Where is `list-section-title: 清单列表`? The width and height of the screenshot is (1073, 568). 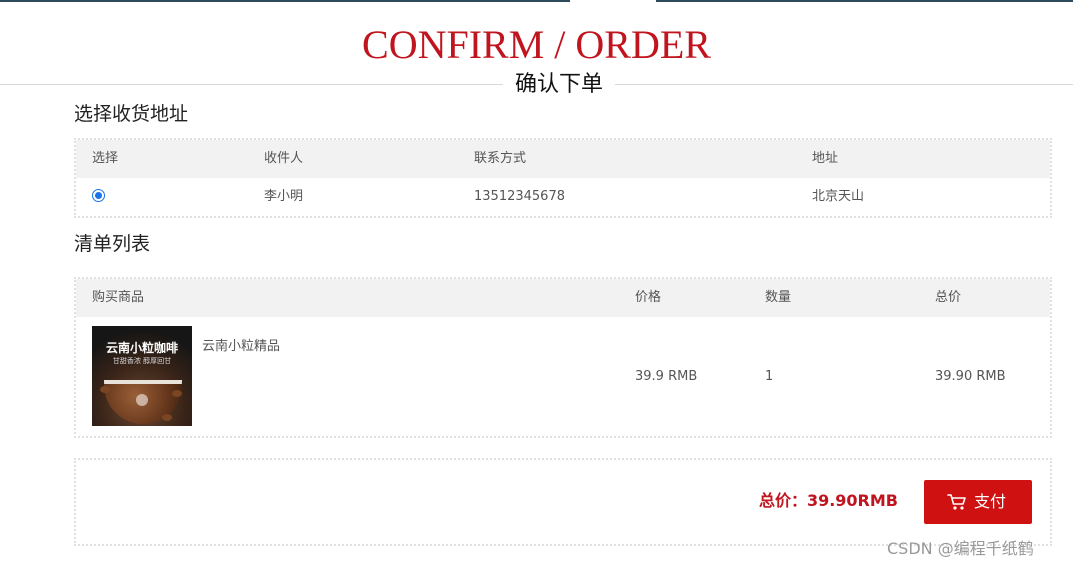
list-section-title: 清单列表 is located at coordinates (112, 244).